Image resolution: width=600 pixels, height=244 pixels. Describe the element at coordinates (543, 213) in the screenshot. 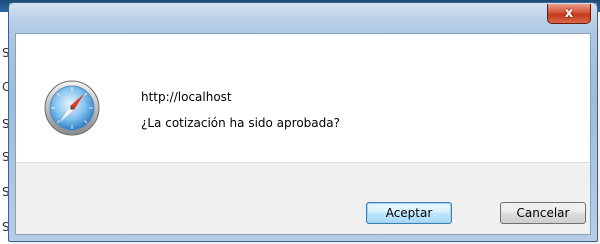

I see `cancel-button: Cancelar` at that location.